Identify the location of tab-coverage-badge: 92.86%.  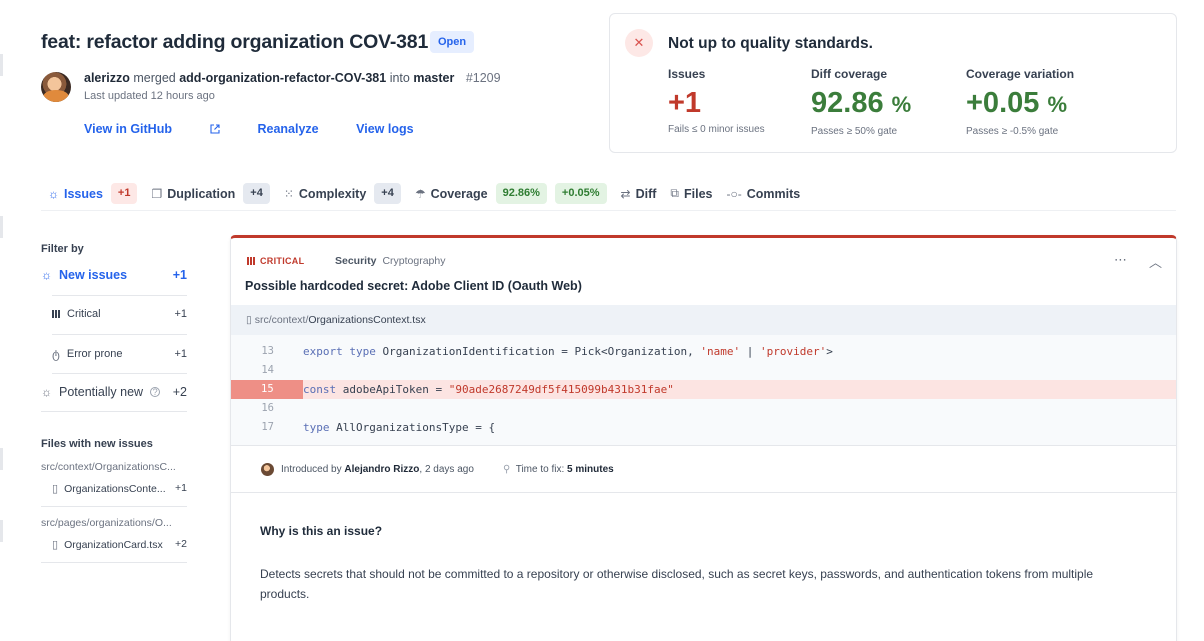
(521, 193).